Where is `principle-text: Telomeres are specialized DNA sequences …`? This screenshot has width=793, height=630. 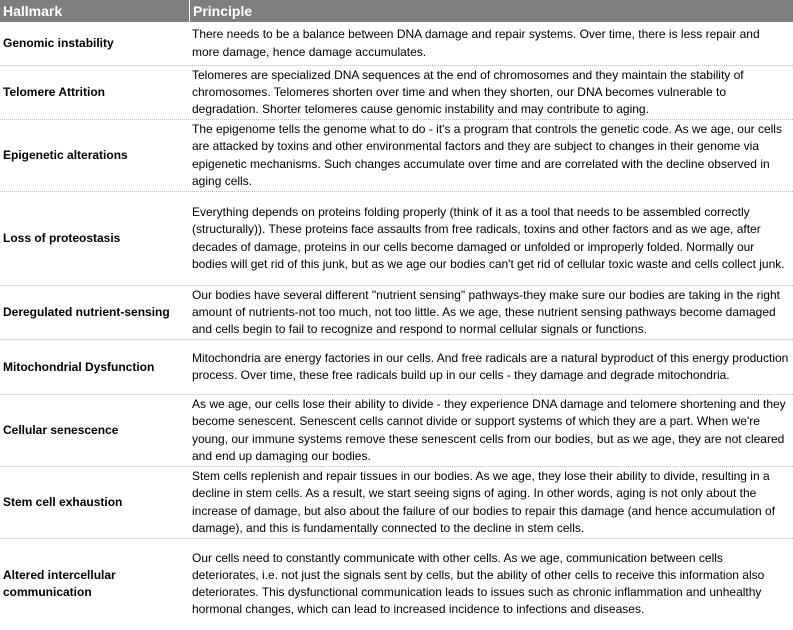 principle-text: Telomeres are specialized DNA sequences … is located at coordinates (468, 92).